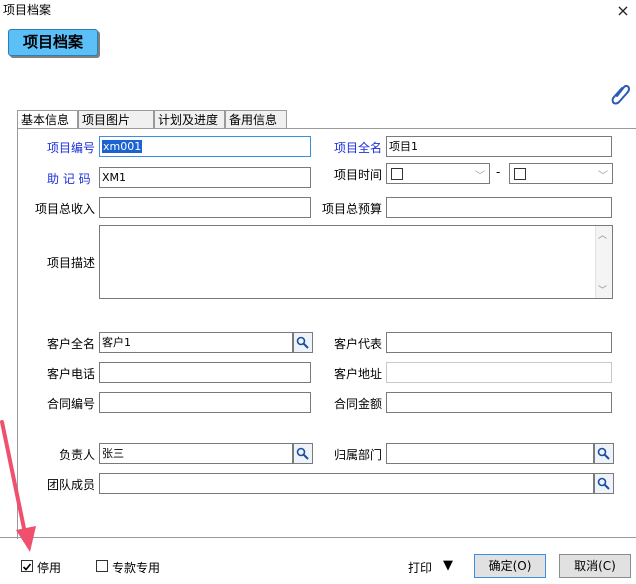 The height and width of the screenshot is (584, 636). Describe the element at coordinates (438, 173) in the screenshot. I see `project-start-date: ﹀` at that location.